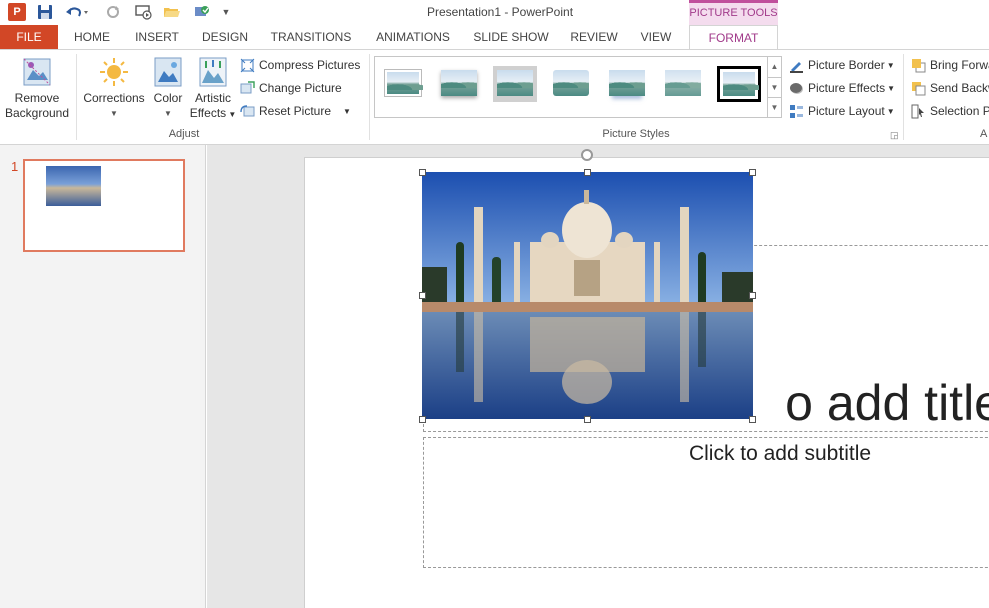 The height and width of the screenshot is (608, 989). I want to click on compress-pictures-button: Compress Pictures, so click(300, 65).